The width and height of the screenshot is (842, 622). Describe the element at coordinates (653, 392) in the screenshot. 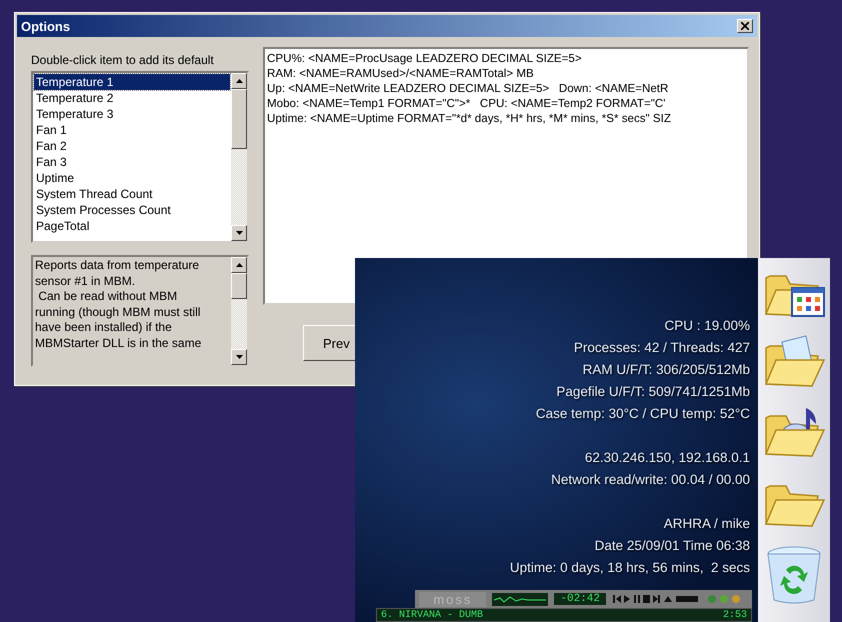

I see `monitor-reading: Pagefile U/F/T: 509/741/1251Mb` at that location.